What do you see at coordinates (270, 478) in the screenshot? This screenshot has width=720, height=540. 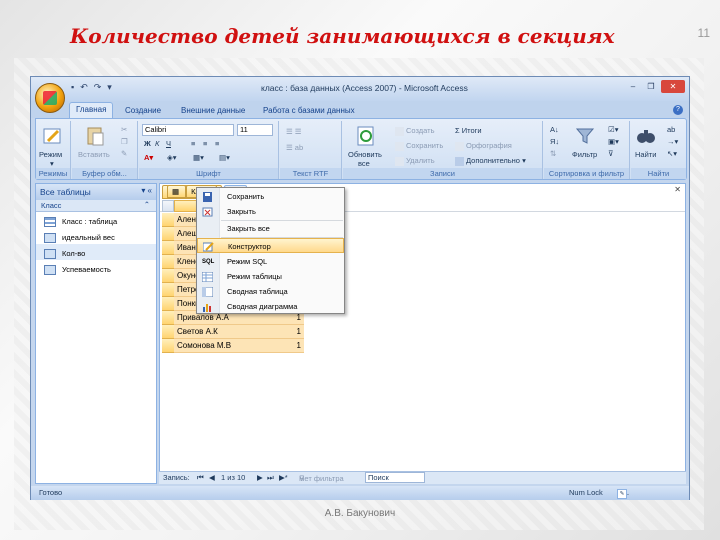 I see `last-record-icon: ⏭` at bounding box center [270, 478].